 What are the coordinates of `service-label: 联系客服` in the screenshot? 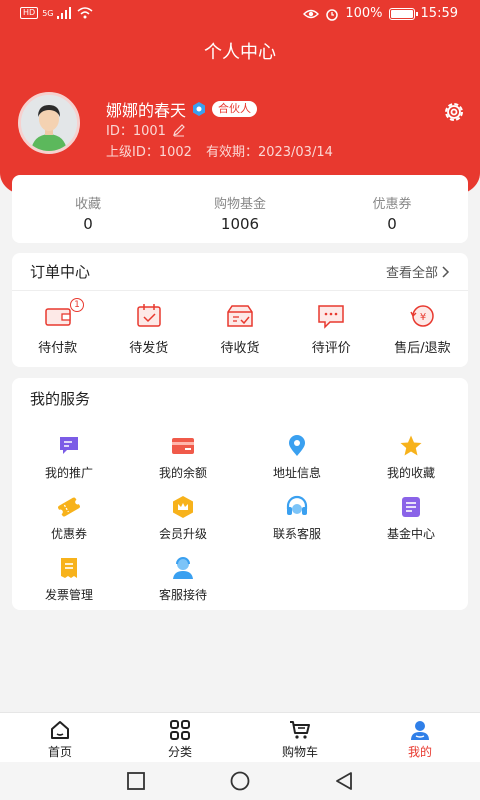 It's located at (296, 534).